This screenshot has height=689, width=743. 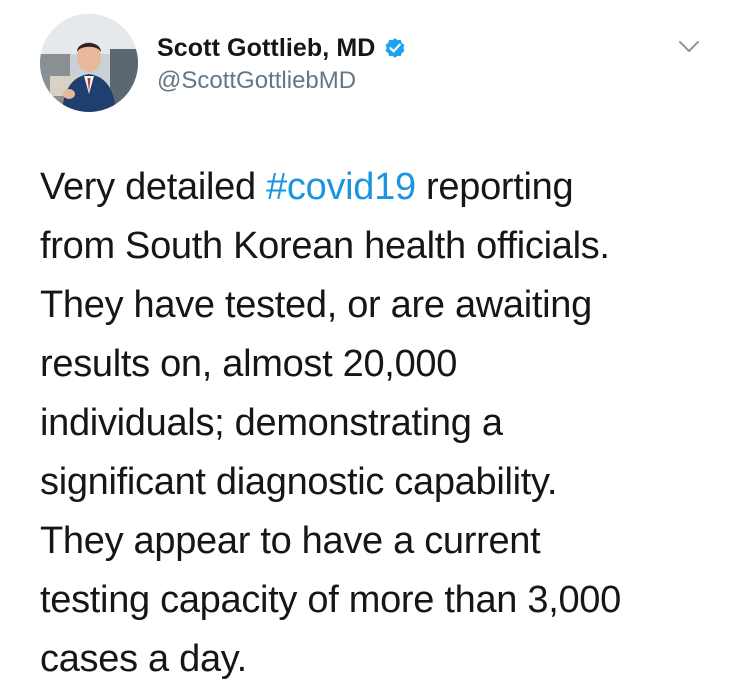 I want to click on tweet-line: significant diagnostic capability., so click(x=299, y=482).